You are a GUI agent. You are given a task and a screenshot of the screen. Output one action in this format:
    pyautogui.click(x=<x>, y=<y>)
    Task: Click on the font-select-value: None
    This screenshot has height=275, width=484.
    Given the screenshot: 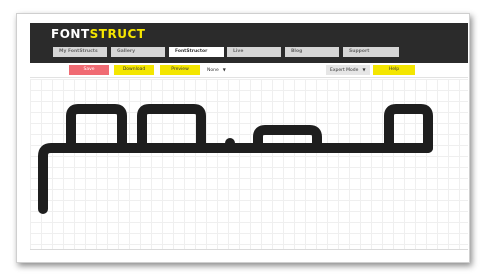 What is the action you would take?
    pyautogui.click(x=213, y=70)
    